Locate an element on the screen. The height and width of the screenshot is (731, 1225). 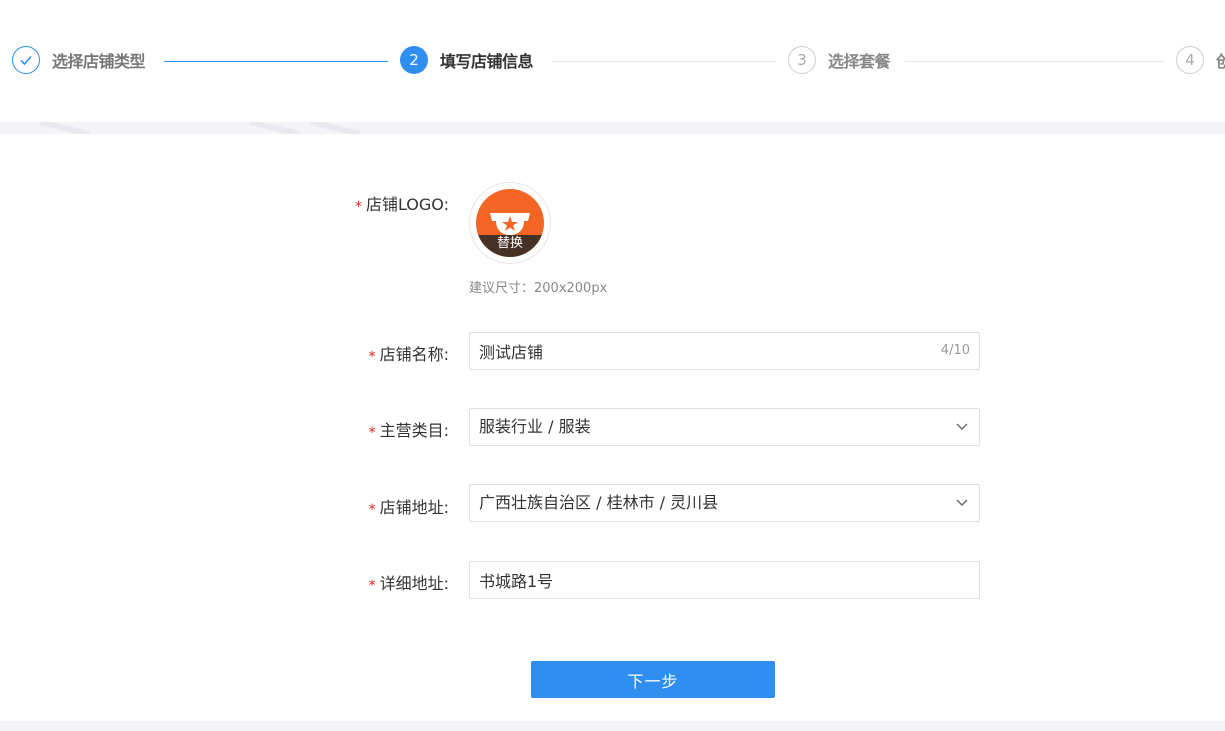
shop-name-field: 4/10 is located at coordinates (724, 351).